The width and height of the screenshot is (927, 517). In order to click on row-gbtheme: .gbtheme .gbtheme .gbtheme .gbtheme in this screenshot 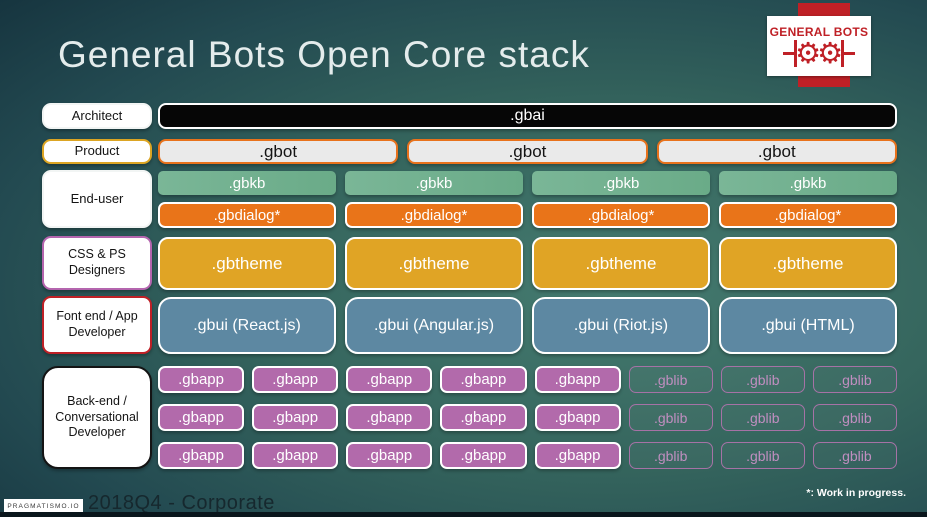, I will do `click(527, 263)`.